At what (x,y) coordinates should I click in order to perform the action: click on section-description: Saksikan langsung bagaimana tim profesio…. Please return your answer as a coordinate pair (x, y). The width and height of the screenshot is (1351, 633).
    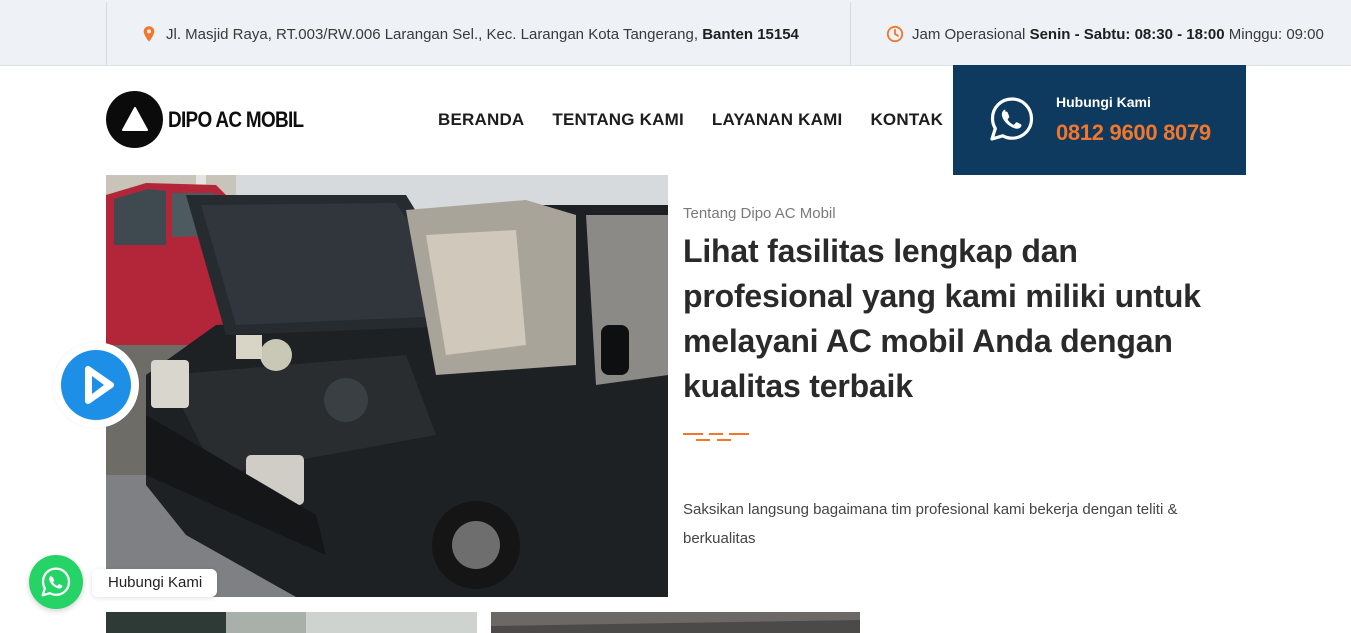
    Looking at the image, I should click on (930, 524).